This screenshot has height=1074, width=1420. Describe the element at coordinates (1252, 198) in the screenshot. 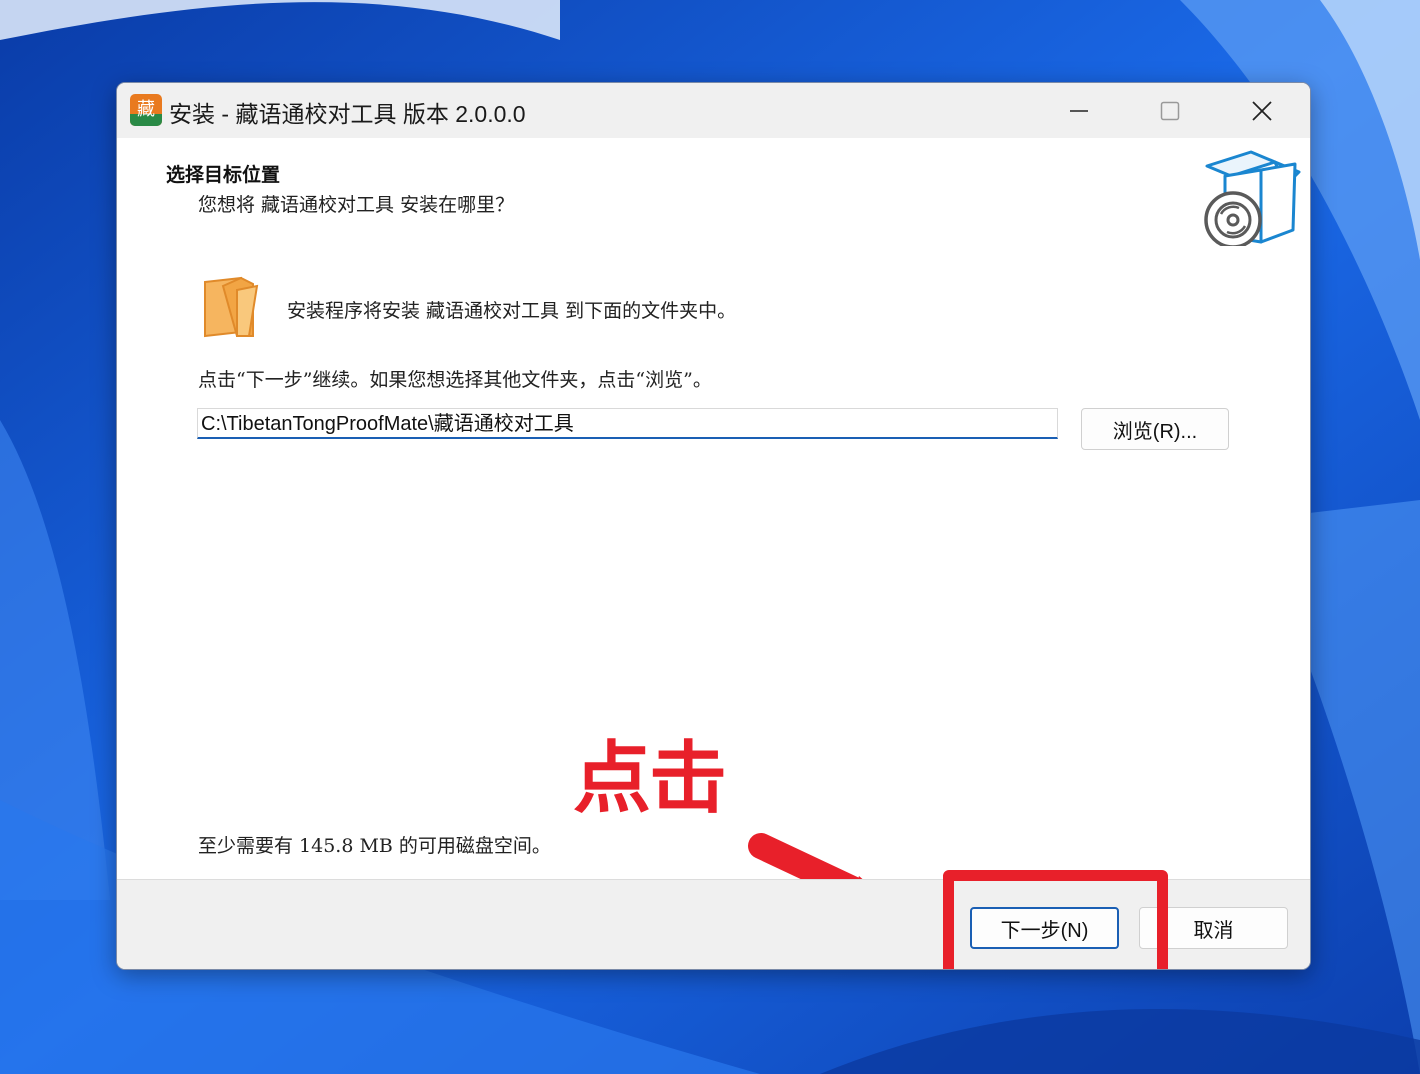

I see `package-disc-icon` at that location.